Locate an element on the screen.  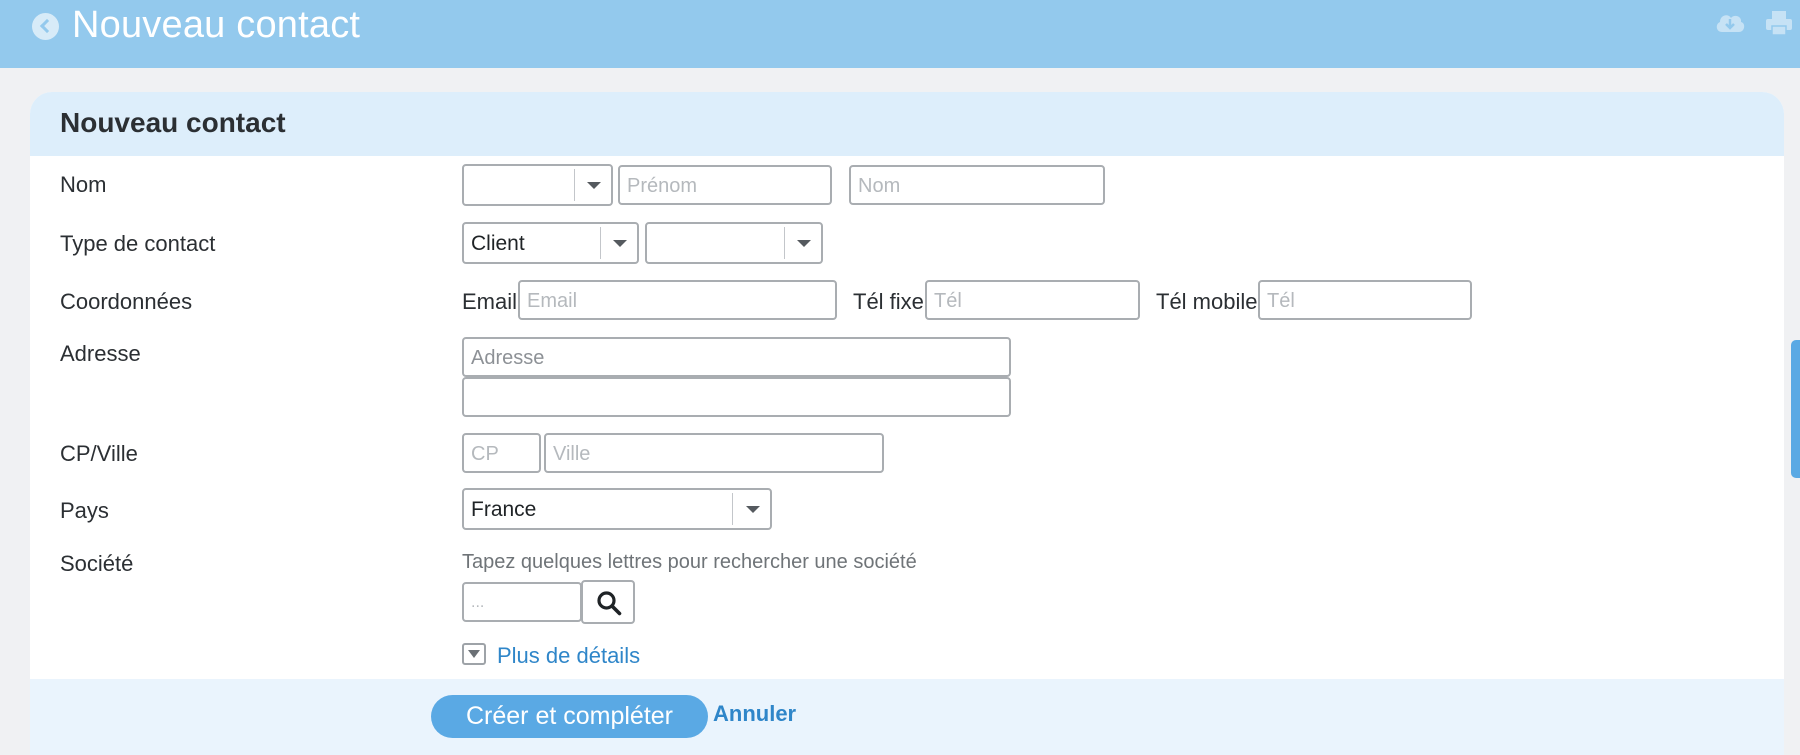
back-arrow-icon is located at coordinates (45, 26).